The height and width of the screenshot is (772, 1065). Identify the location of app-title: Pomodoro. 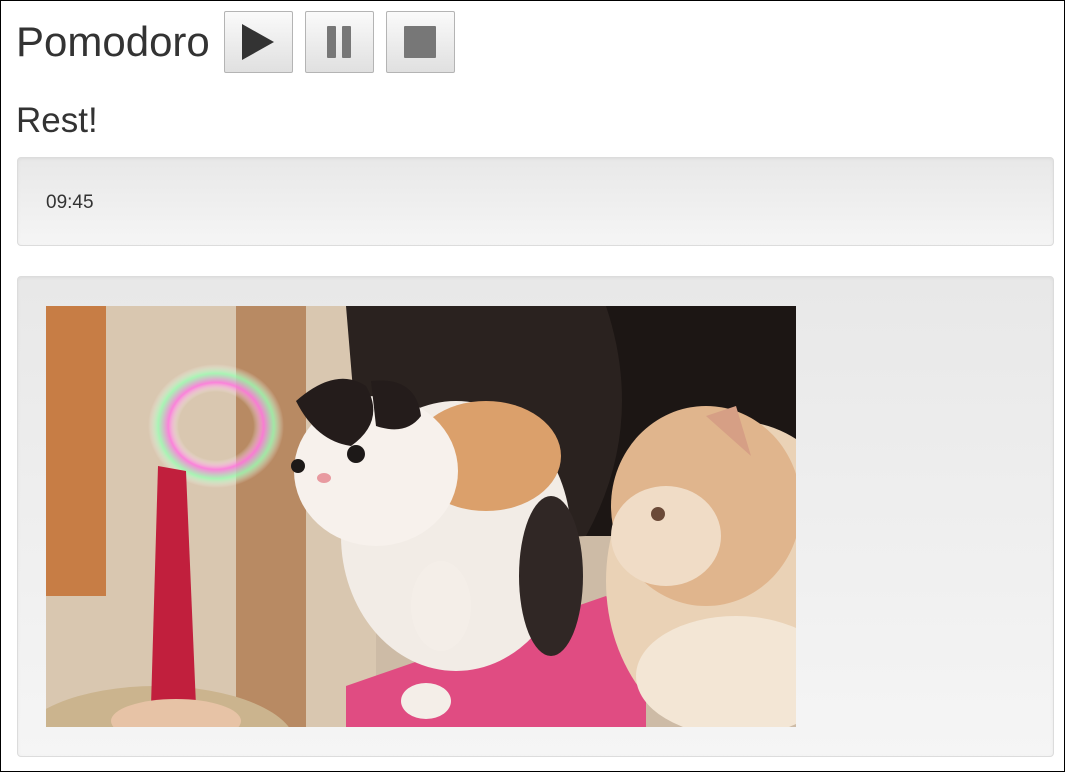
(113, 41).